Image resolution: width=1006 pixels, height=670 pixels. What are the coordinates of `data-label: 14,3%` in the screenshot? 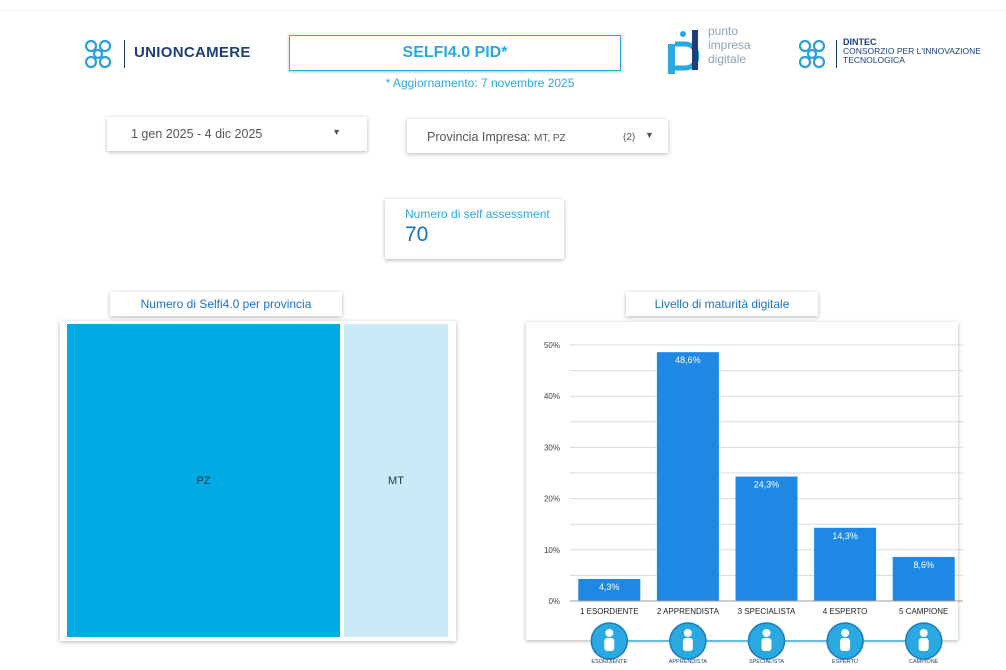 It's located at (845, 536).